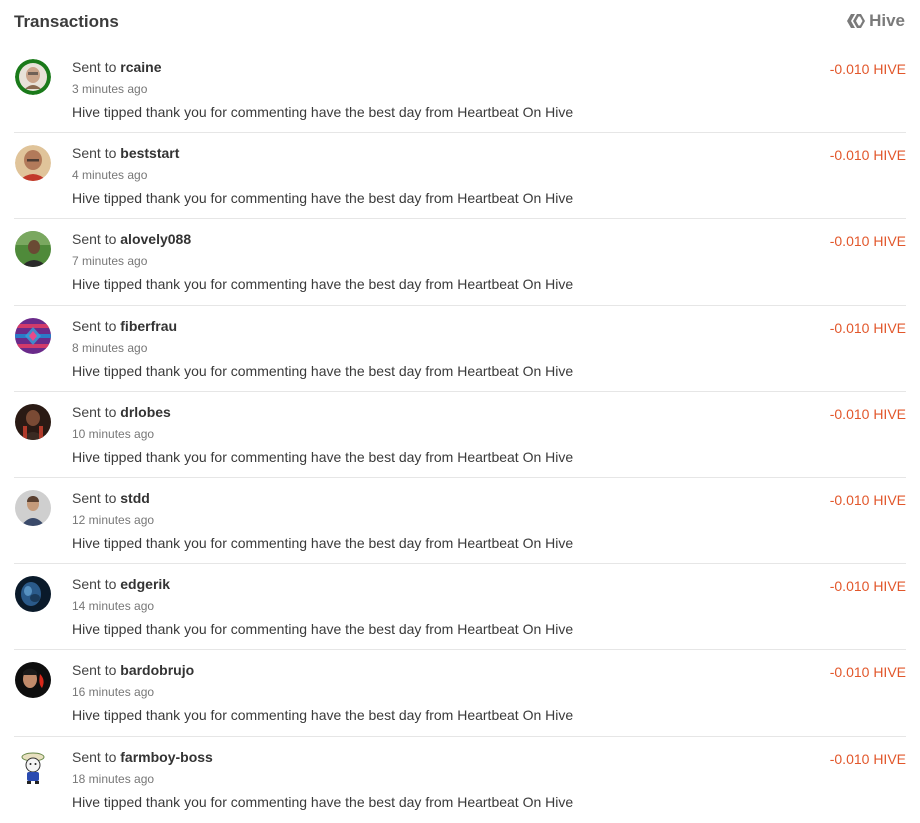  I want to click on transaction-title: Sent to fiberfrau, so click(124, 326).